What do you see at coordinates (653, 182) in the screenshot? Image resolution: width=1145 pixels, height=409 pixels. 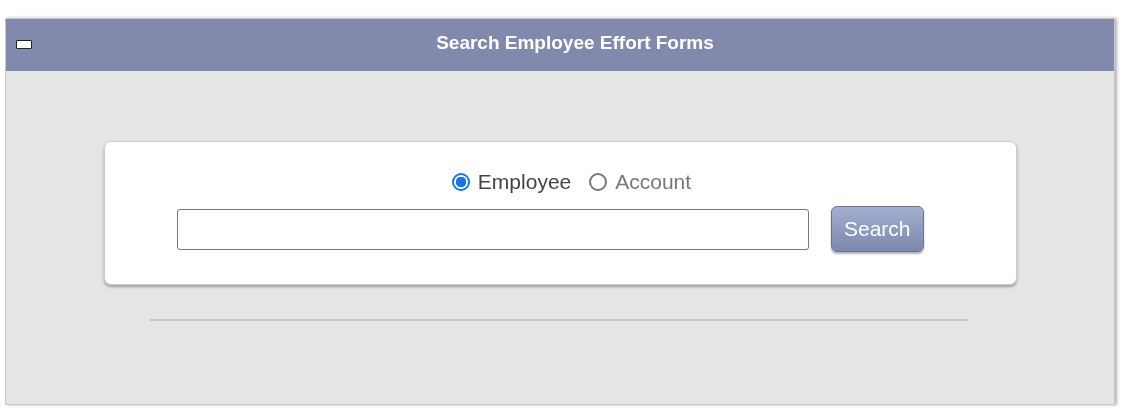 I see `option-label: Account` at bounding box center [653, 182].